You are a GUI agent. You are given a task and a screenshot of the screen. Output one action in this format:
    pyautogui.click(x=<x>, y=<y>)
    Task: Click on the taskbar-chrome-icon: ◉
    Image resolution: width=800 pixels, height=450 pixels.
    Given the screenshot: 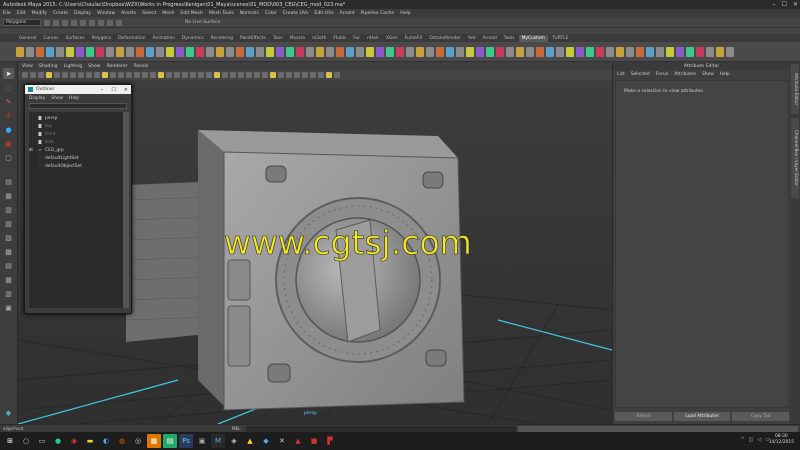 What is the action you would take?
    pyautogui.click(x=74, y=441)
    